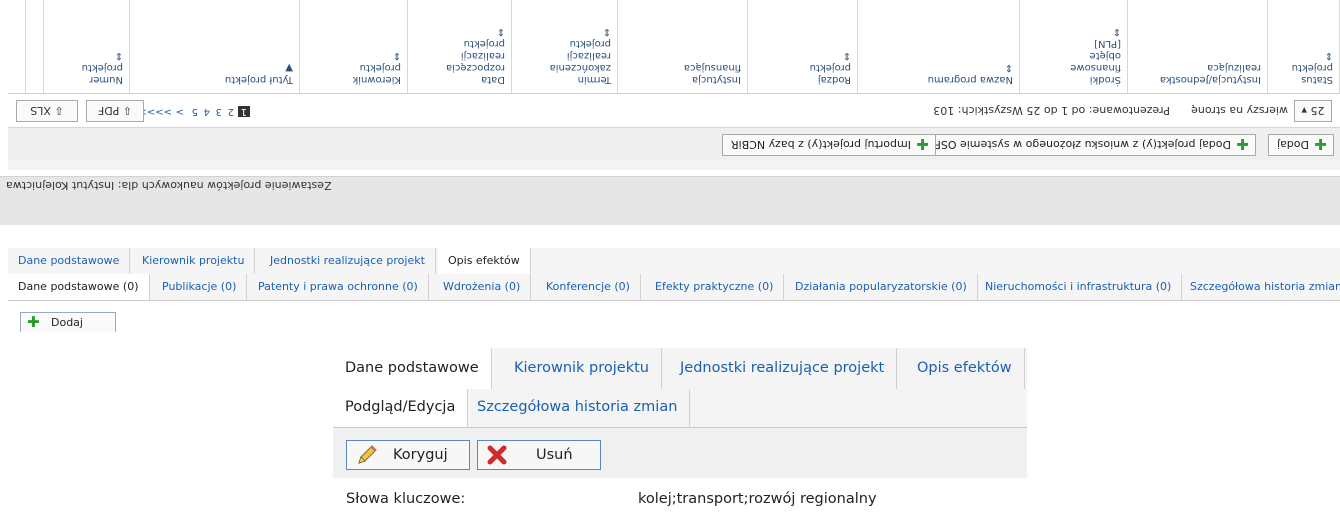 The height and width of the screenshot is (520, 1340). Describe the element at coordinates (200, 287) in the screenshot. I see `subtab-publications: Publikacje (0)` at that location.